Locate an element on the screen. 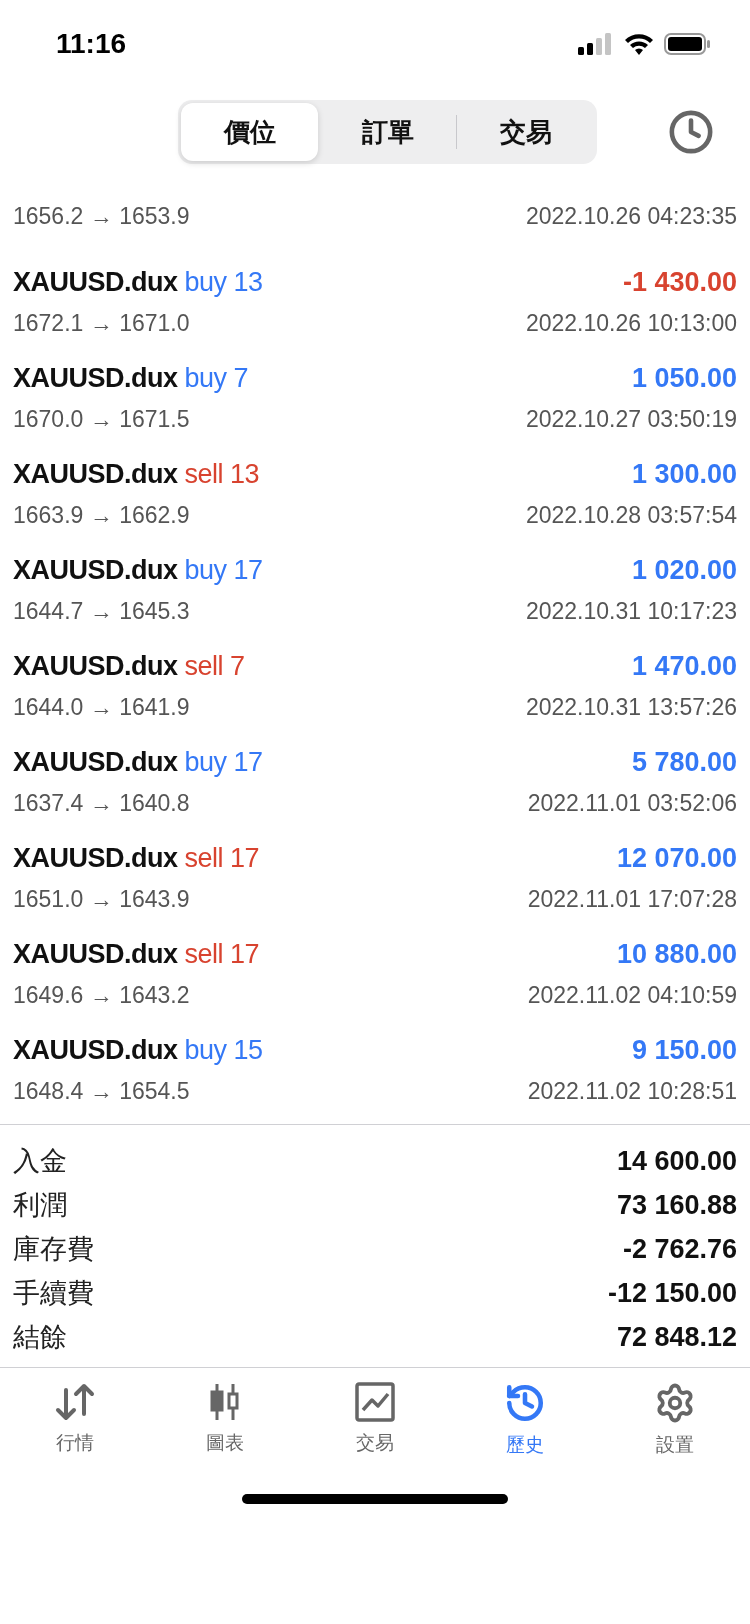 The height and width of the screenshot is (1624, 750). signal-icon is located at coordinates (596, 44).